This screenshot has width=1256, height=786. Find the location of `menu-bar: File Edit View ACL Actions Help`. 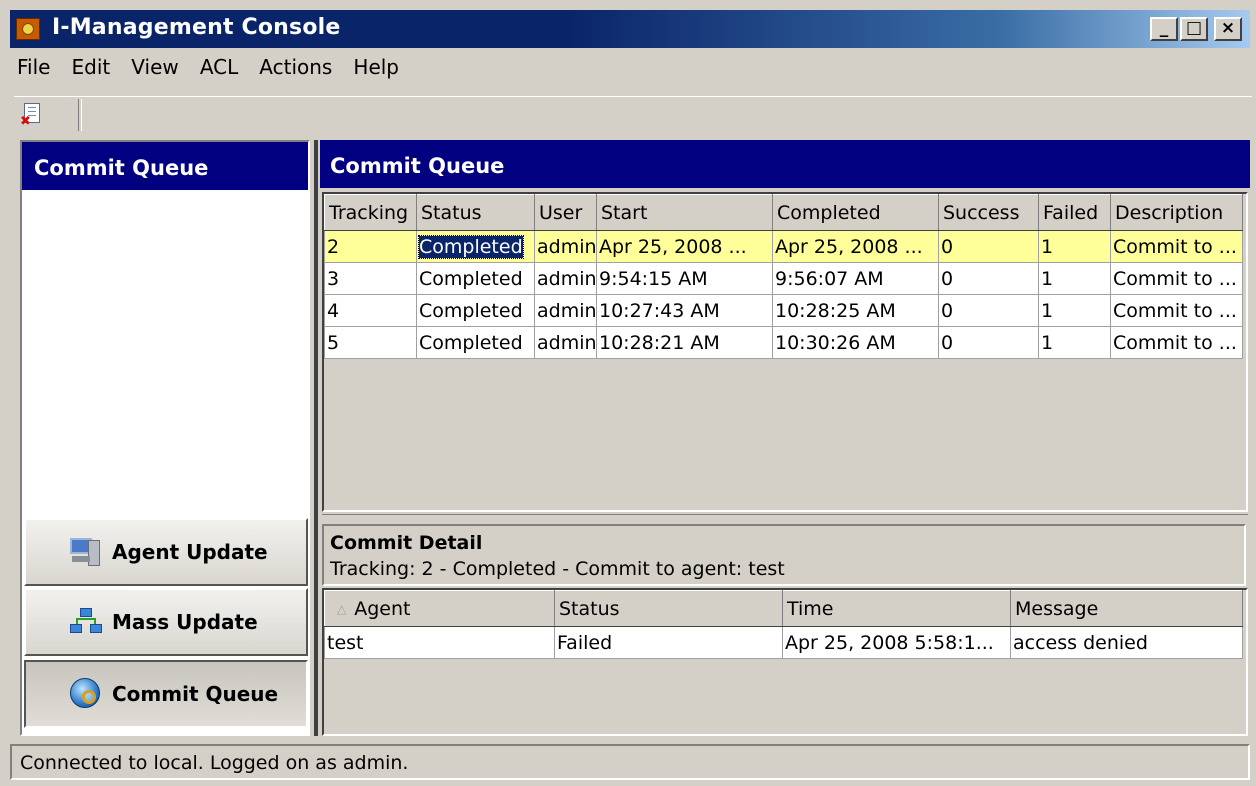

menu-bar: File Edit View ACL Actions Help is located at coordinates (208, 68).